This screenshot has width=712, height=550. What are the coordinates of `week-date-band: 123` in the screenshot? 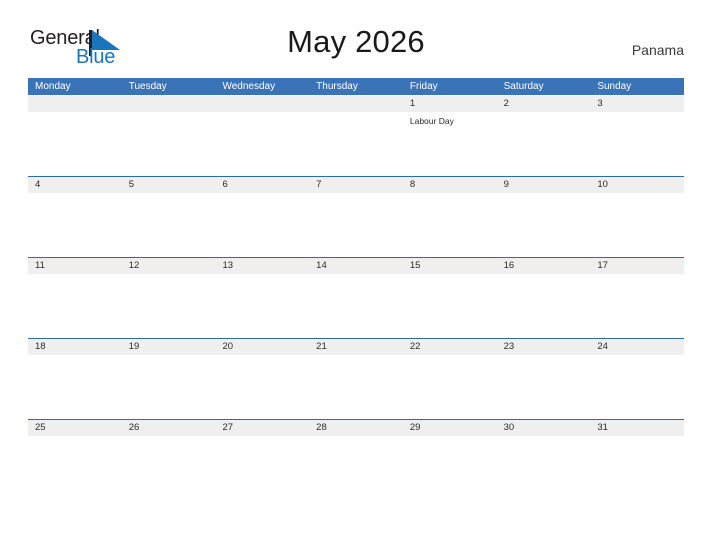 It's located at (356, 103).